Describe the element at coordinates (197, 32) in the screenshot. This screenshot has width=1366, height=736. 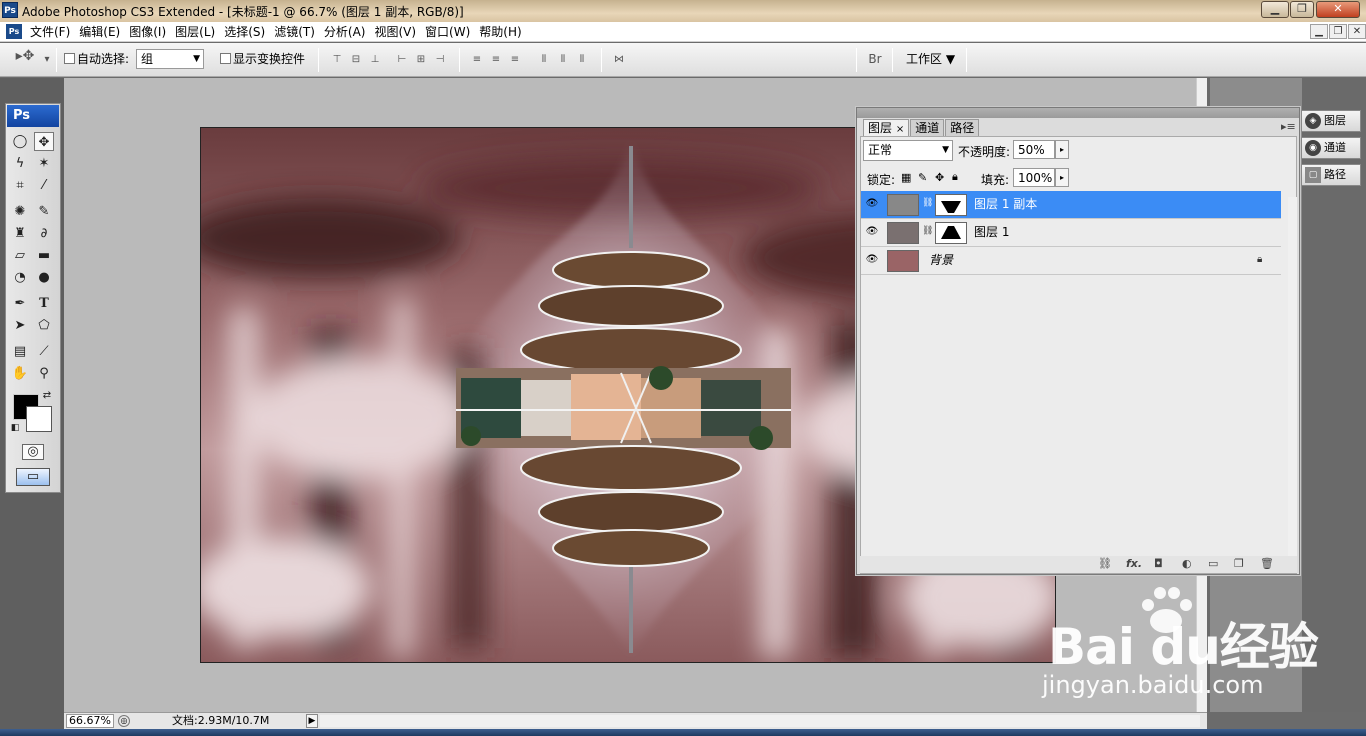
I see `menu-layer: 图层(L)` at that location.